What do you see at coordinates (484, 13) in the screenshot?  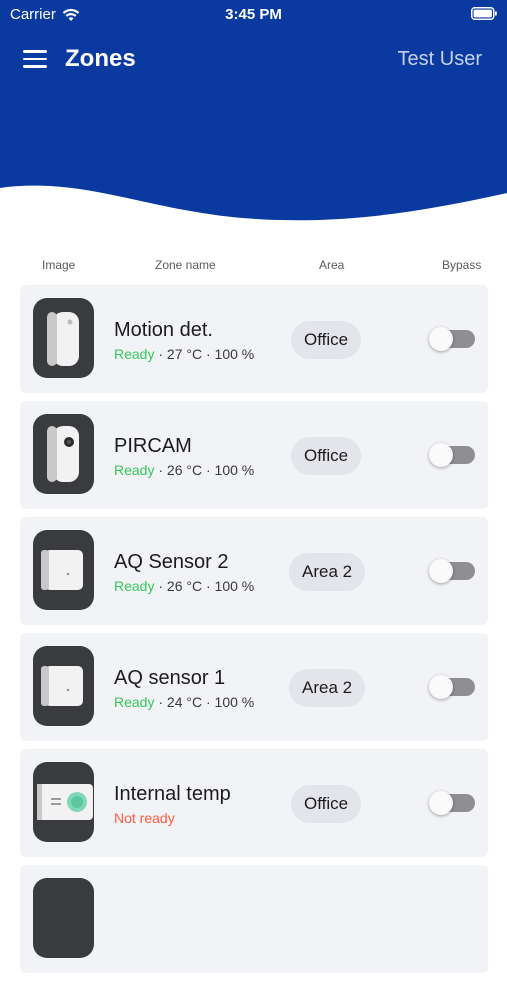 I see `battery-icon` at bounding box center [484, 13].